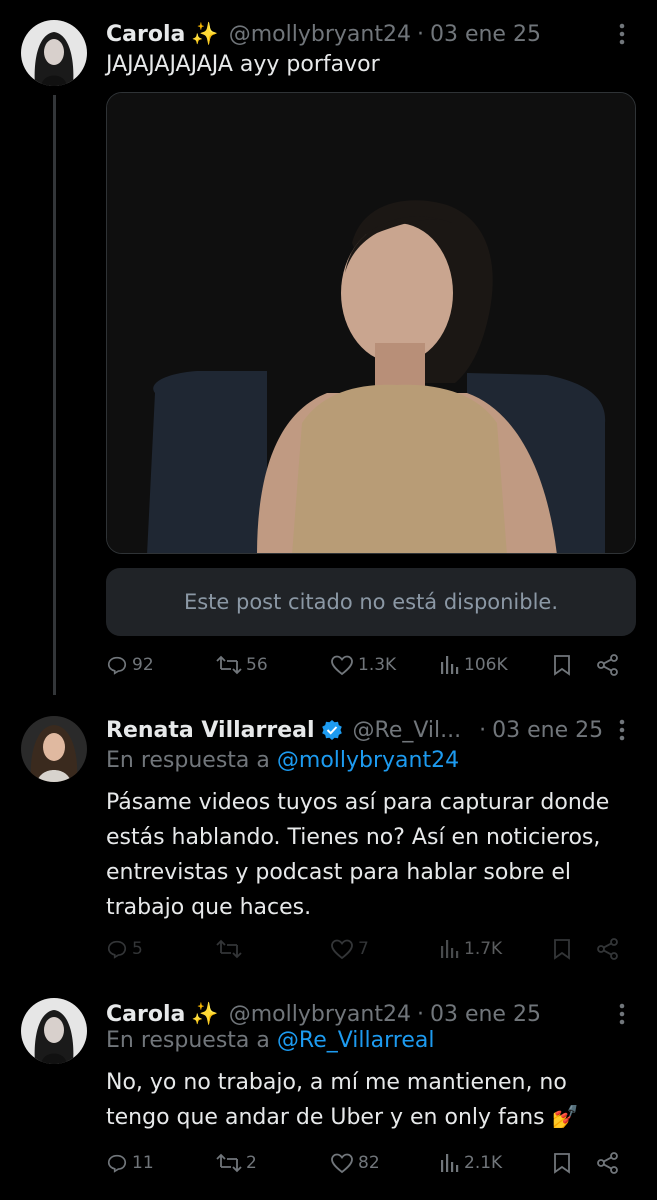 This screenshot has width=657, height=1200. I want to click on repost-count: 56, so click(257, 665).